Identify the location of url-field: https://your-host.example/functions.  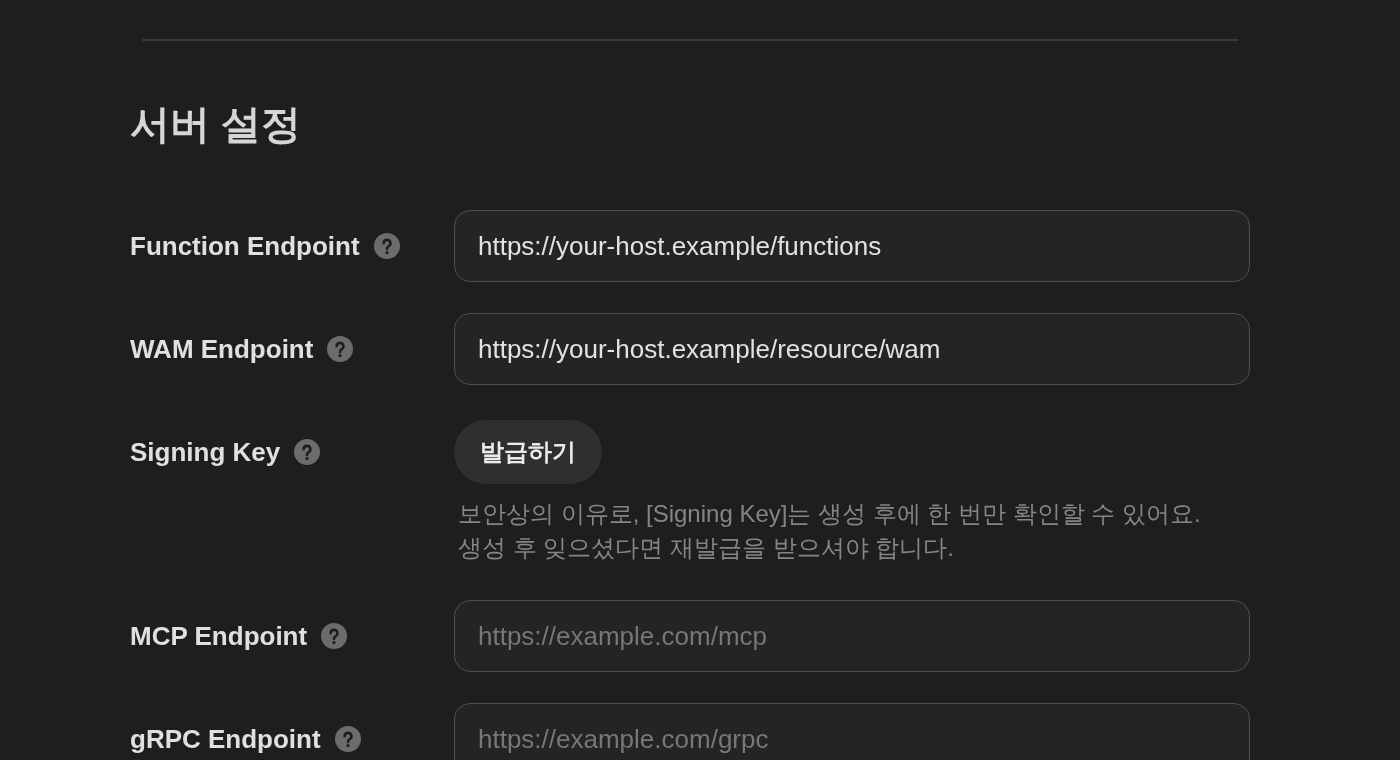
(852, 246).